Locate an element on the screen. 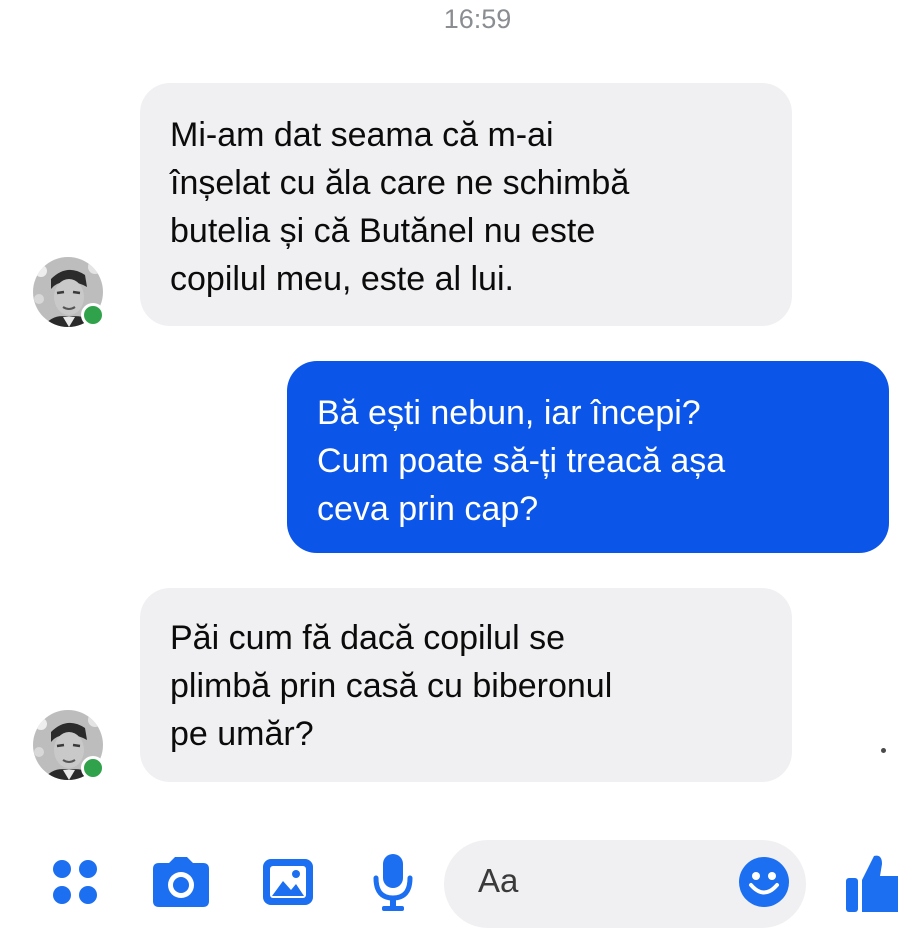  message-line: înșelat cu ăla care ne schimbă is located at coordinates (400, 183).